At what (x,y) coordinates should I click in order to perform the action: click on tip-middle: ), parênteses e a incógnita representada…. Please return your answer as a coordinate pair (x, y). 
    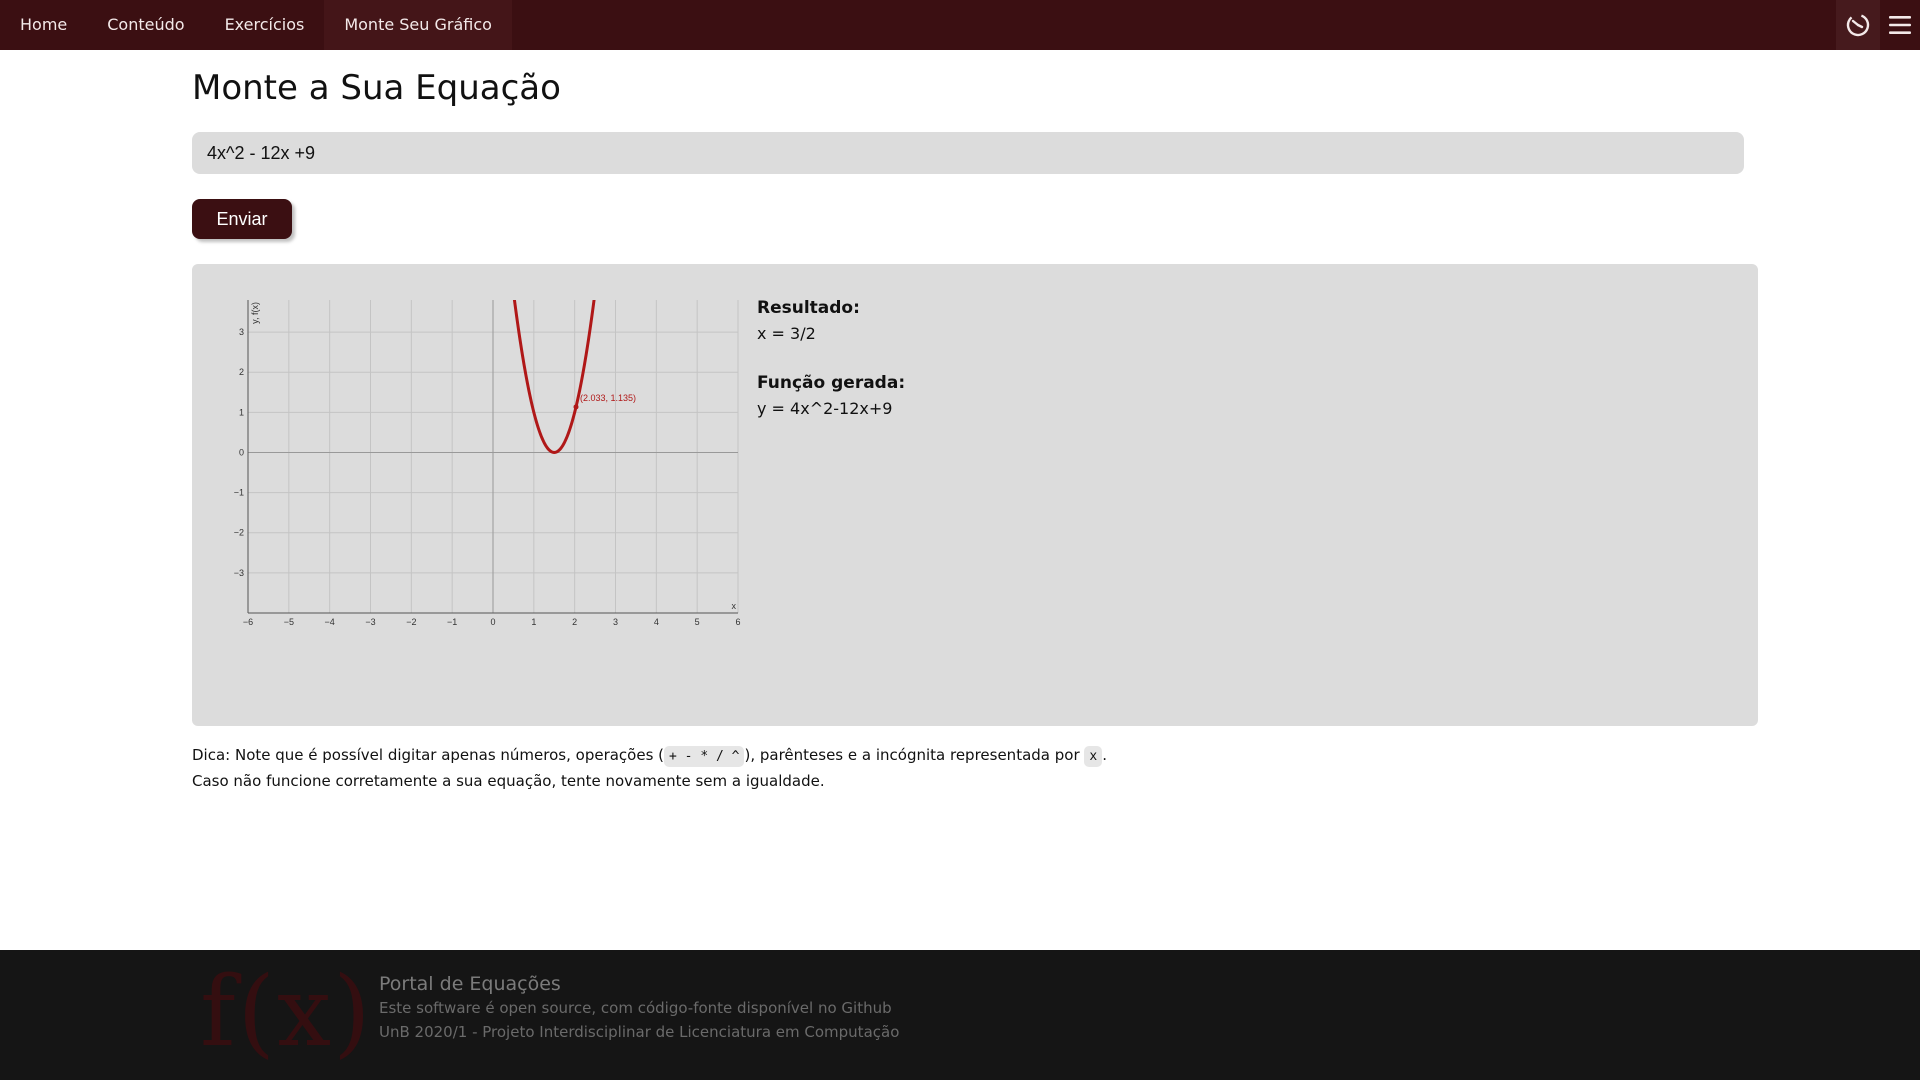
    Looking at the image, I should click on (914, 755).